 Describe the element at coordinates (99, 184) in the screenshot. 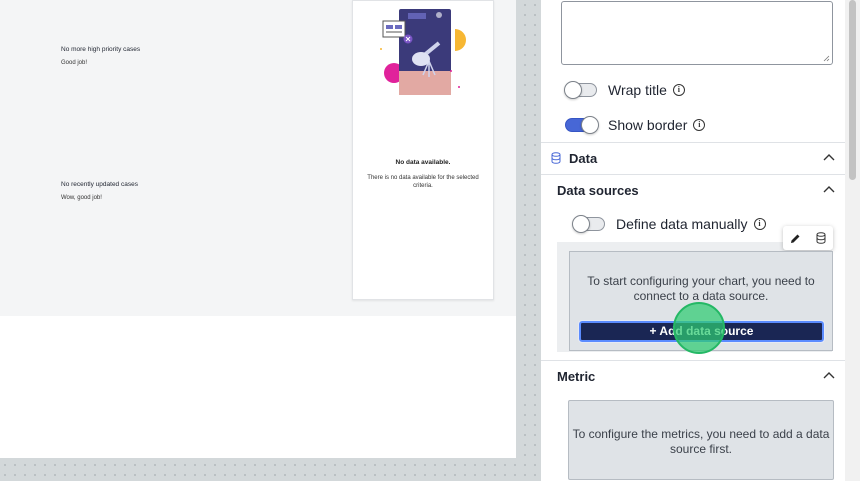

I see `empty-state-title: No recently updated cases` at that location.